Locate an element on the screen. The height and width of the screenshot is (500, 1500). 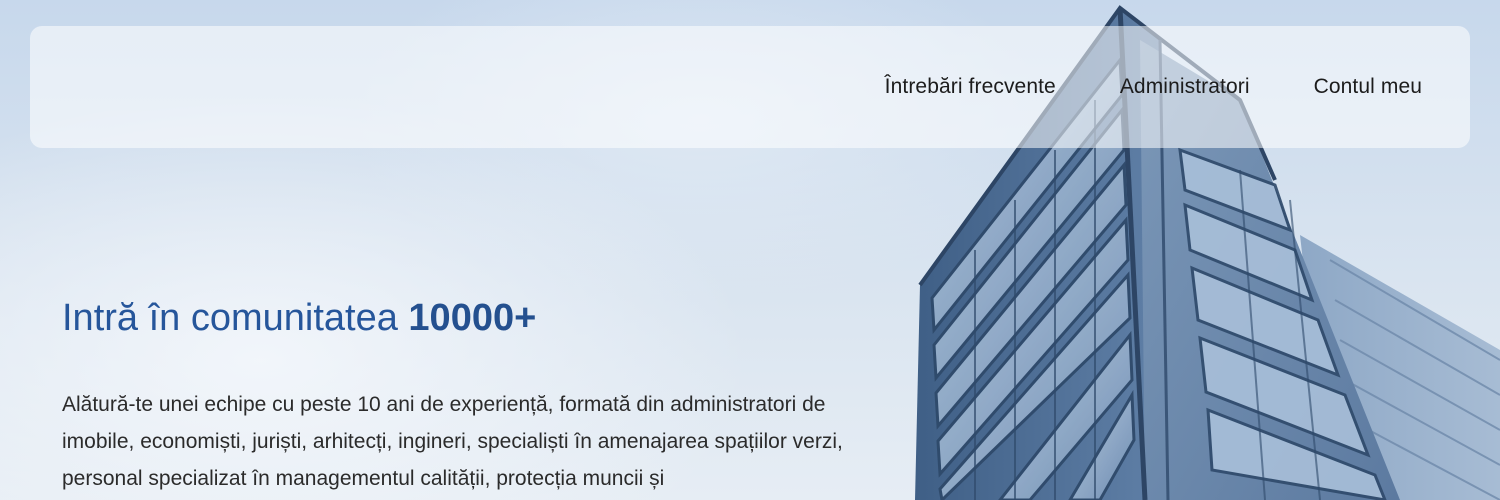
nav-item-administrators: Administratori is located at coordinates (1185, 87).